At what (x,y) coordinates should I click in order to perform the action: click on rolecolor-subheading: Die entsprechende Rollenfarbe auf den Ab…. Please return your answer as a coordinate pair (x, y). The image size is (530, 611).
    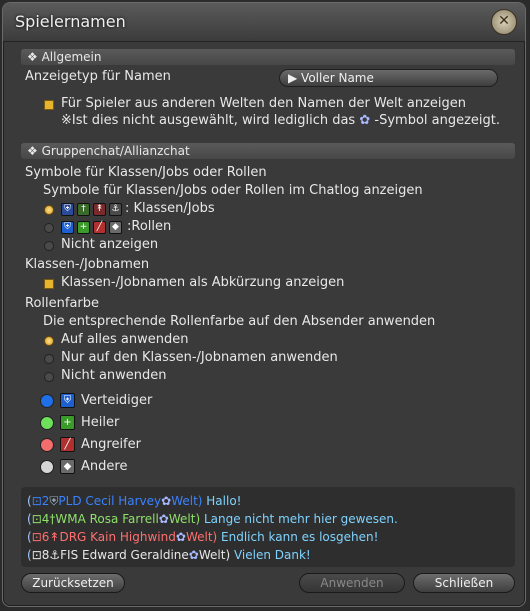
    Looking at the image, I should click on (239, 321).